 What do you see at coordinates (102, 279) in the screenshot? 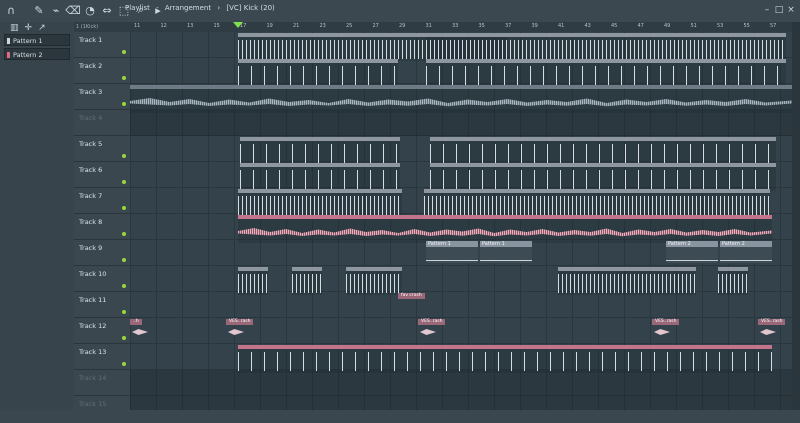
I see `track-header-10: Track 10` at bounding box center [102, 279].